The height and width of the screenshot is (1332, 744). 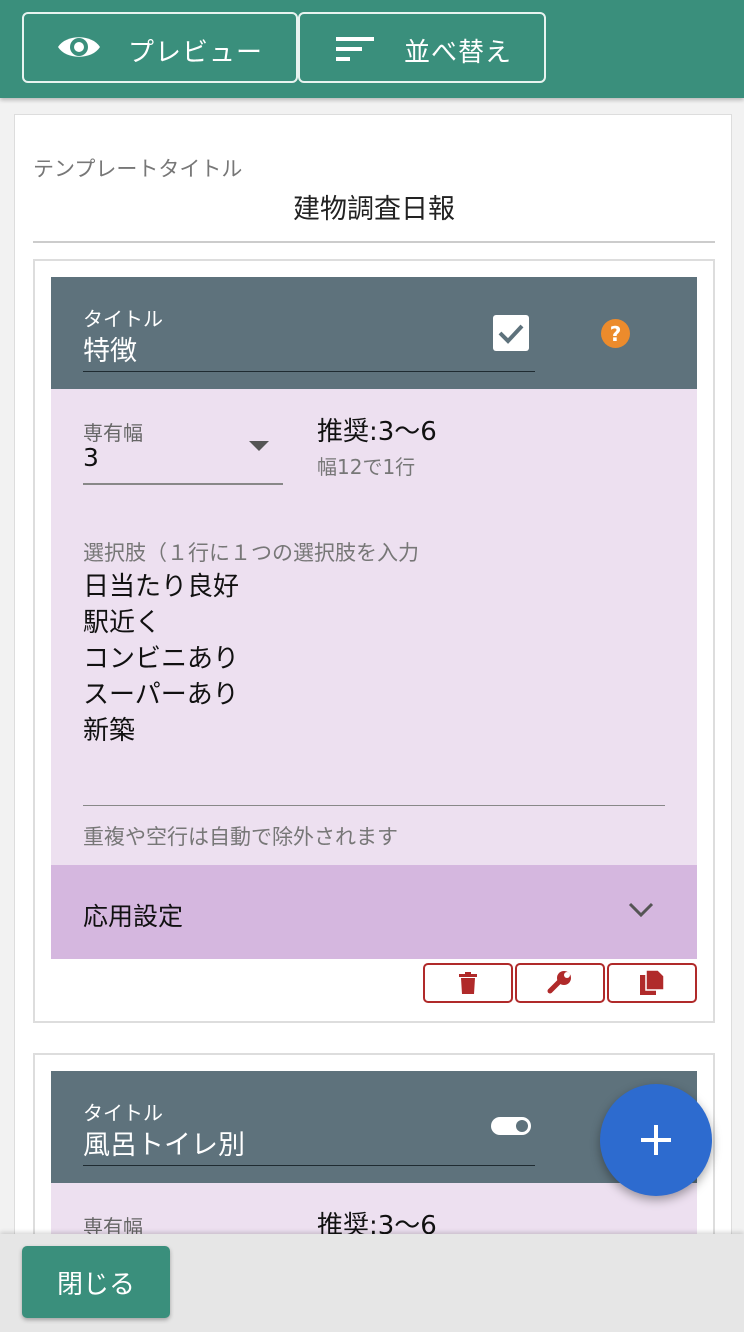 I want to click on trash-icon, so click(x=468, y=983).